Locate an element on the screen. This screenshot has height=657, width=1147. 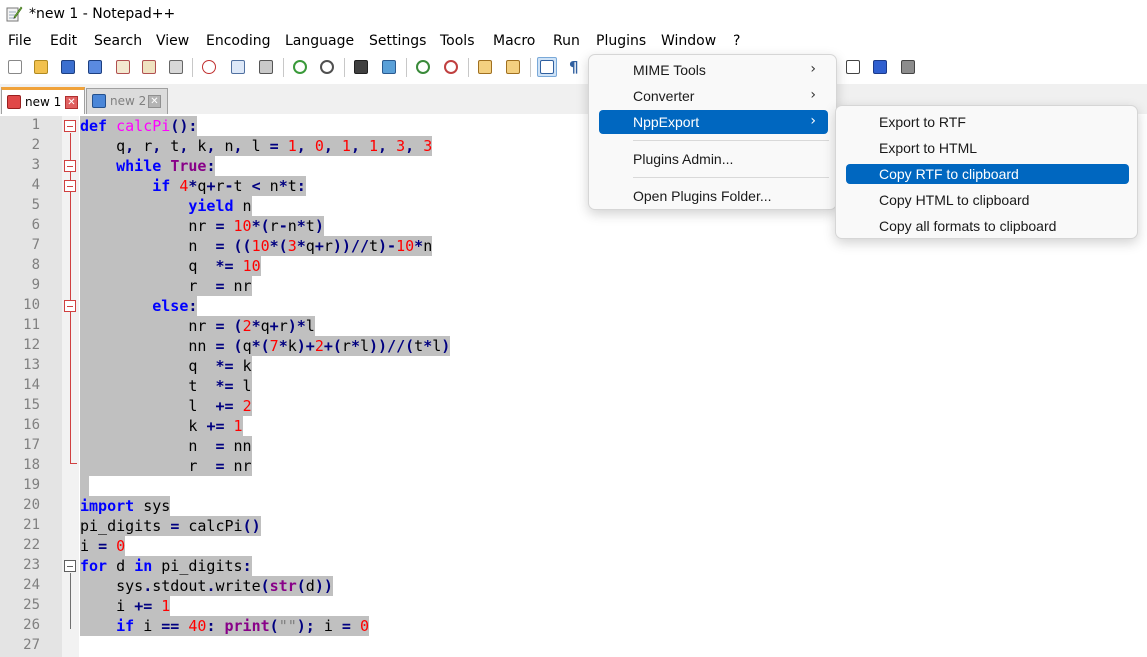
menu-item-export-rtf: Export to RTF is located at coordinates (987, 122).